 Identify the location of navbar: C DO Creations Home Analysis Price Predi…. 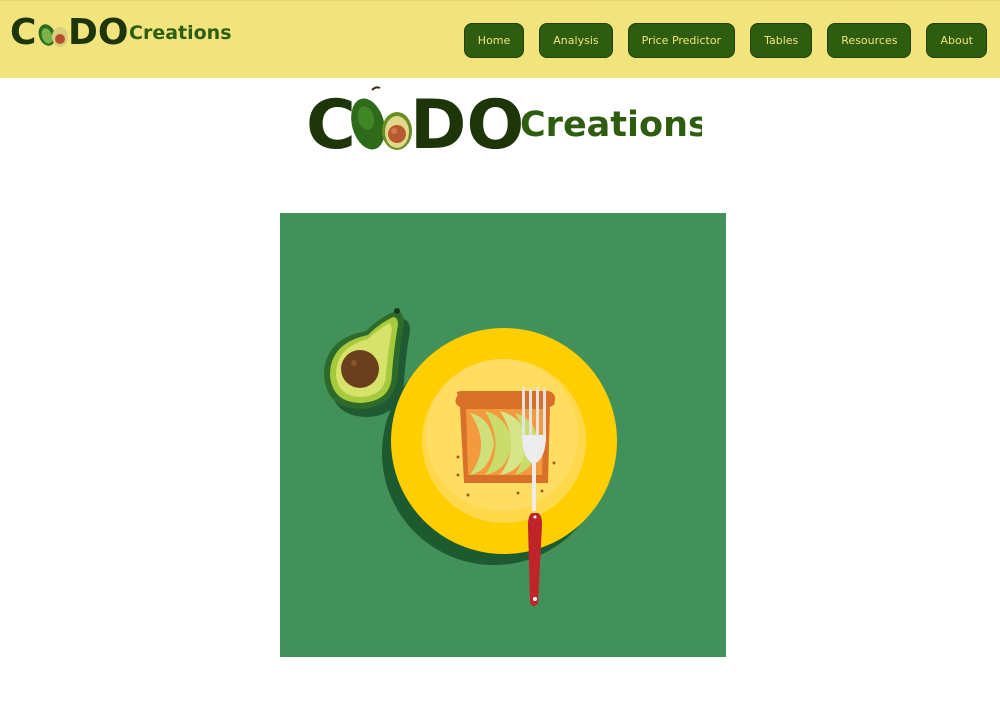
(500, 39).